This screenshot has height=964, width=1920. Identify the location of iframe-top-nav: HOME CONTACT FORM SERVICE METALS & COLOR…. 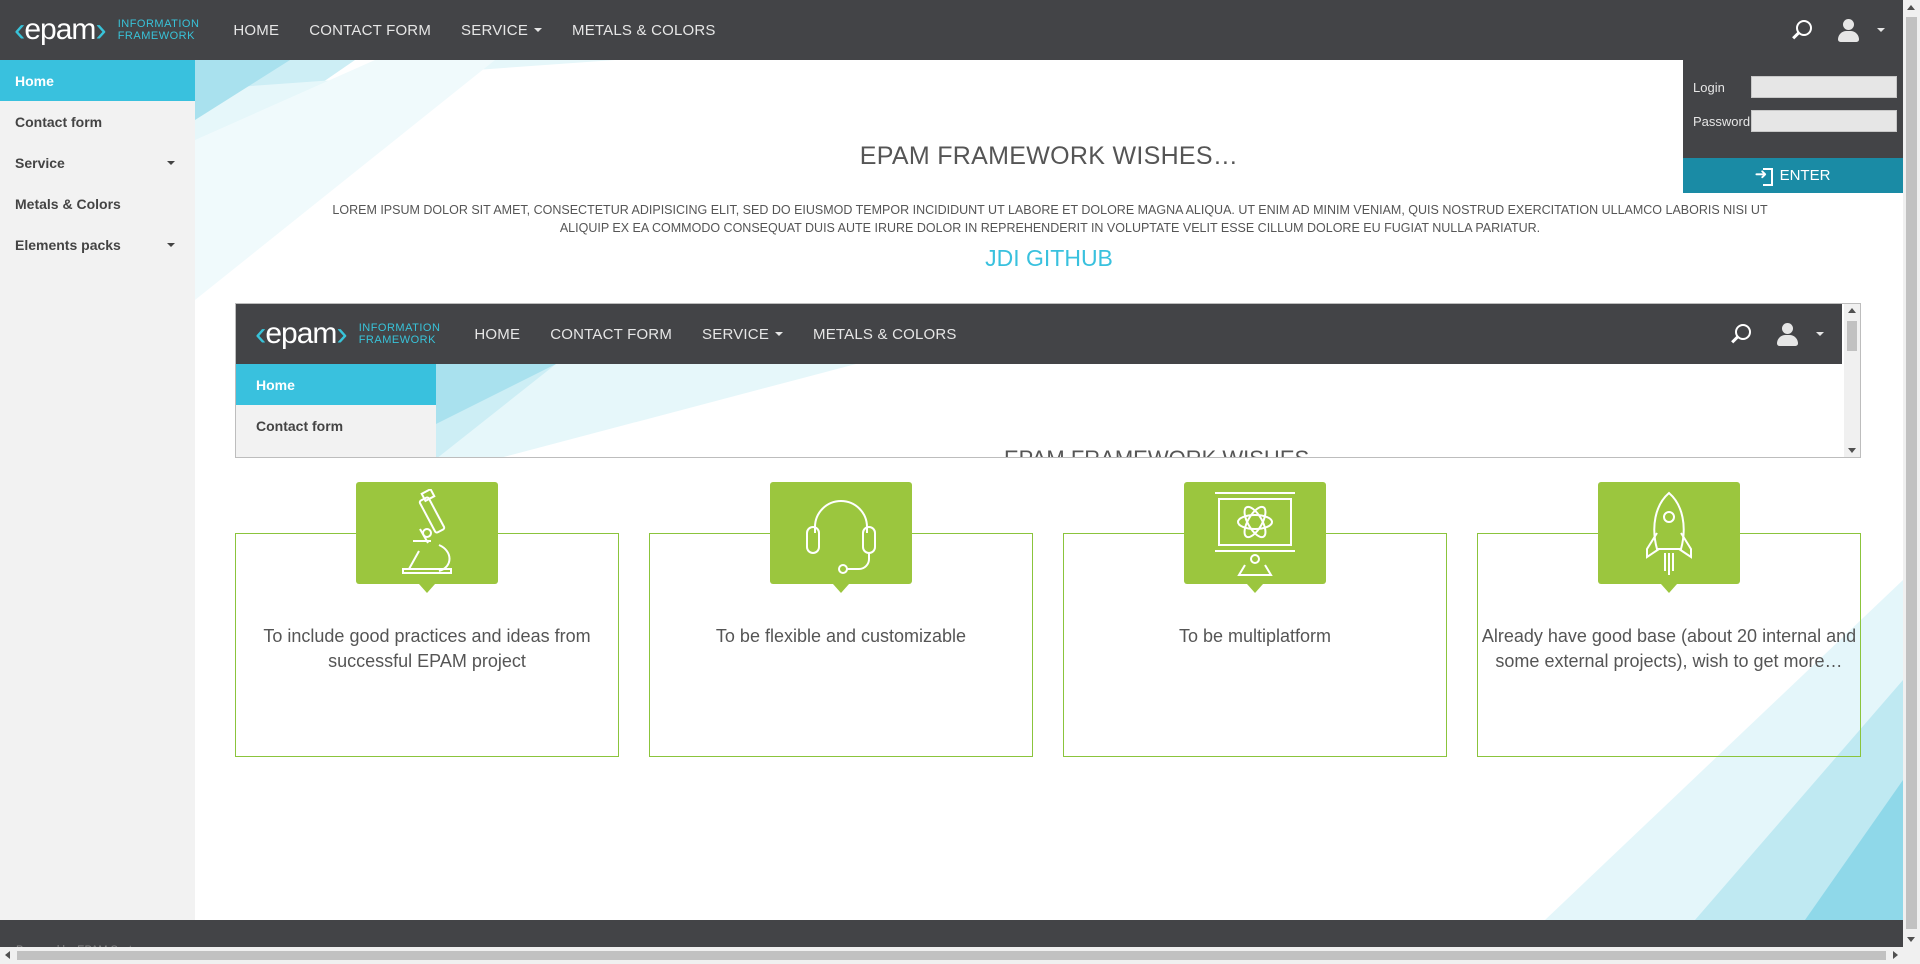
(730, 334).